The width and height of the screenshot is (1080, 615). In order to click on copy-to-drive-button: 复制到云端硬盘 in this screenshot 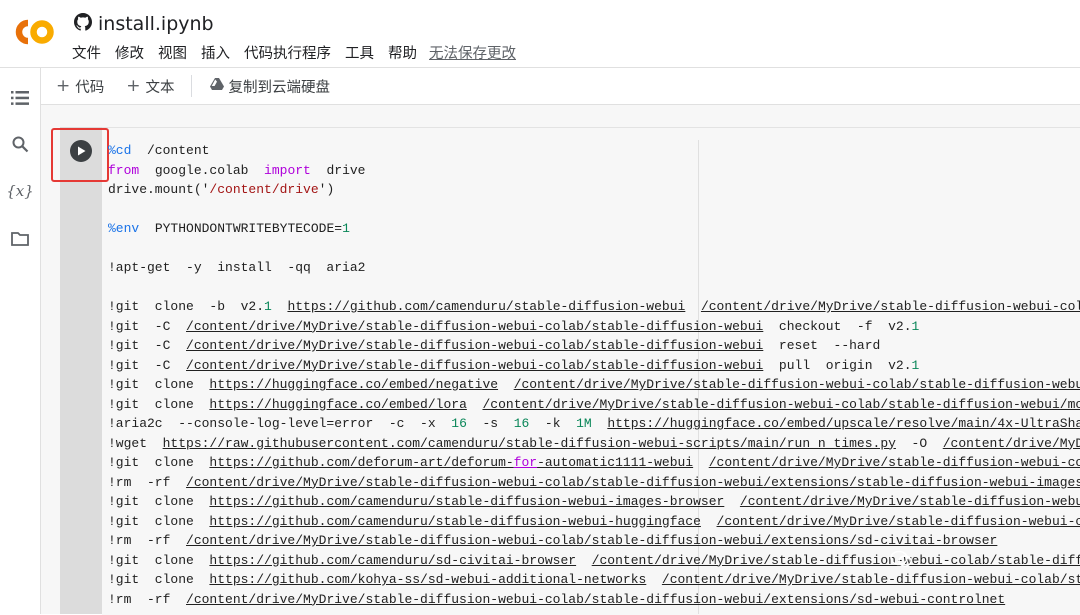, I will do `click(270, 86)`.